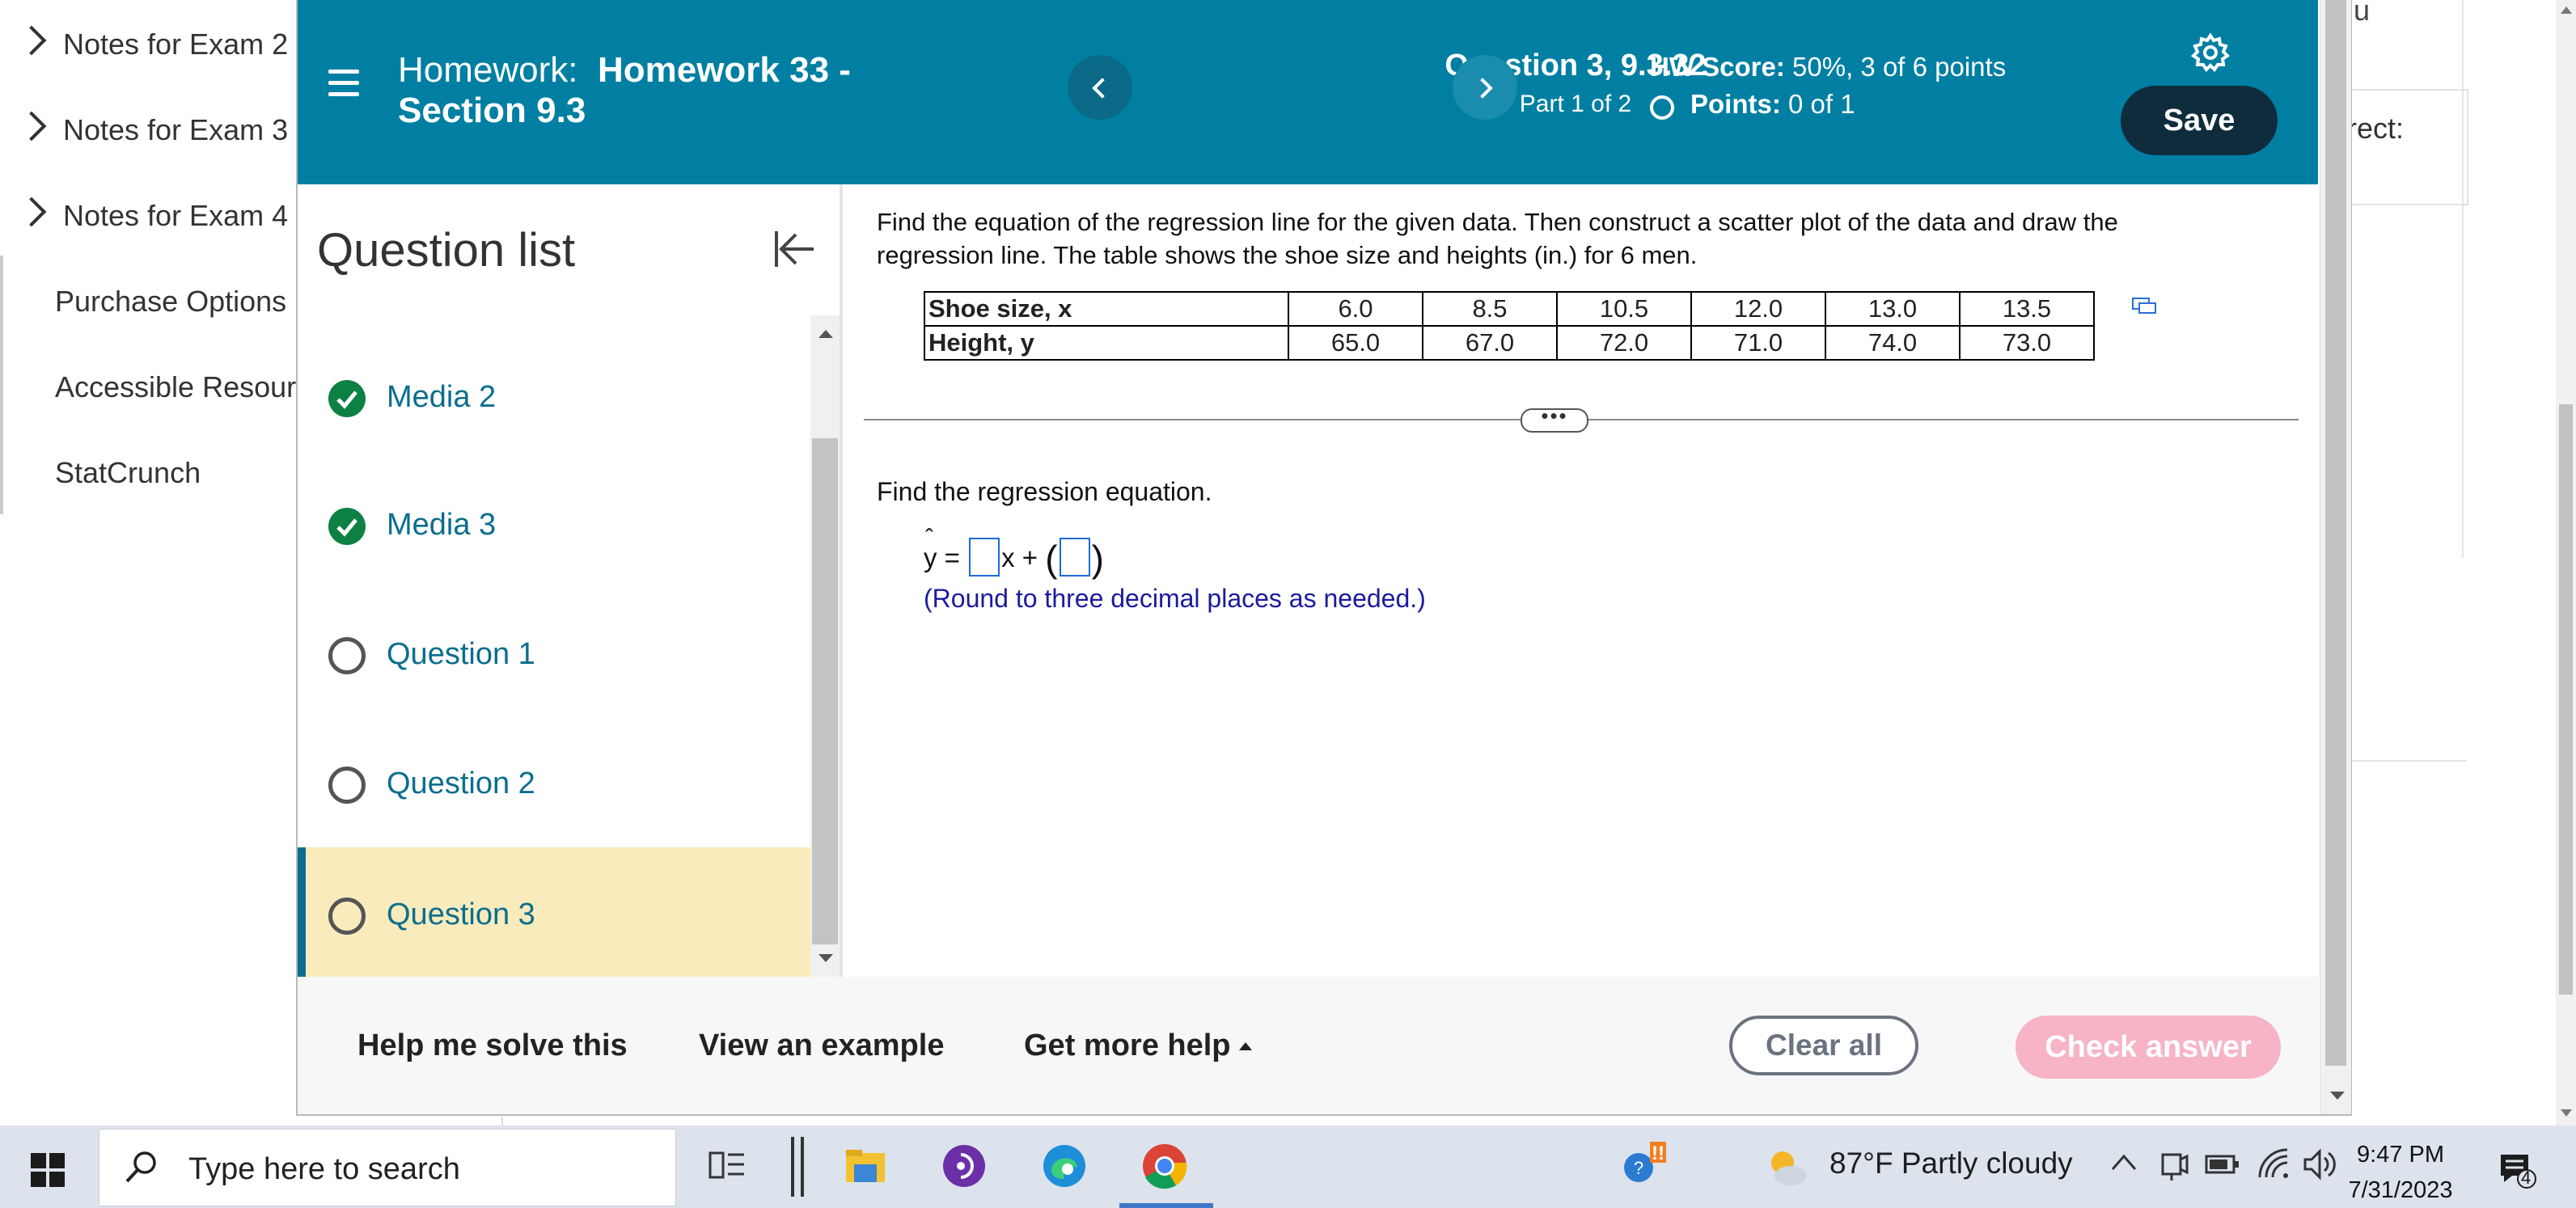 The width and height of the screenshot is (2576, 1208). Describe the element at coordinates (964, 1166) in the screenshot. I see `media-player-icon` at that location.